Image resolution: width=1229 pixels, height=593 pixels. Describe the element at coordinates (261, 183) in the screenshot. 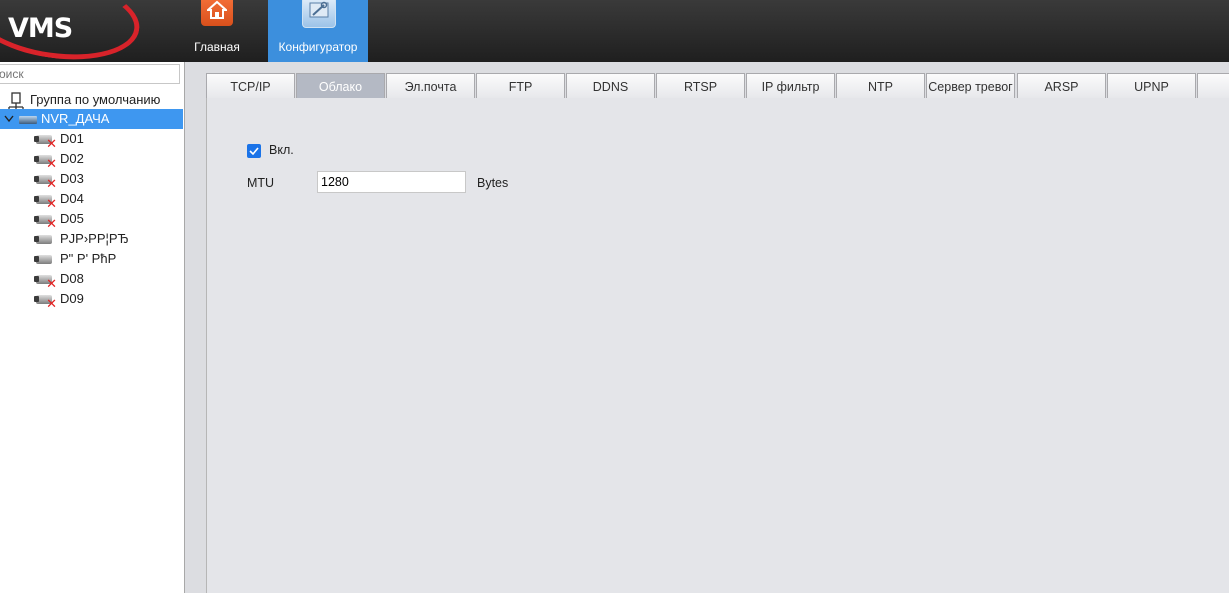

I see `mtu-label: MTU` at that location.